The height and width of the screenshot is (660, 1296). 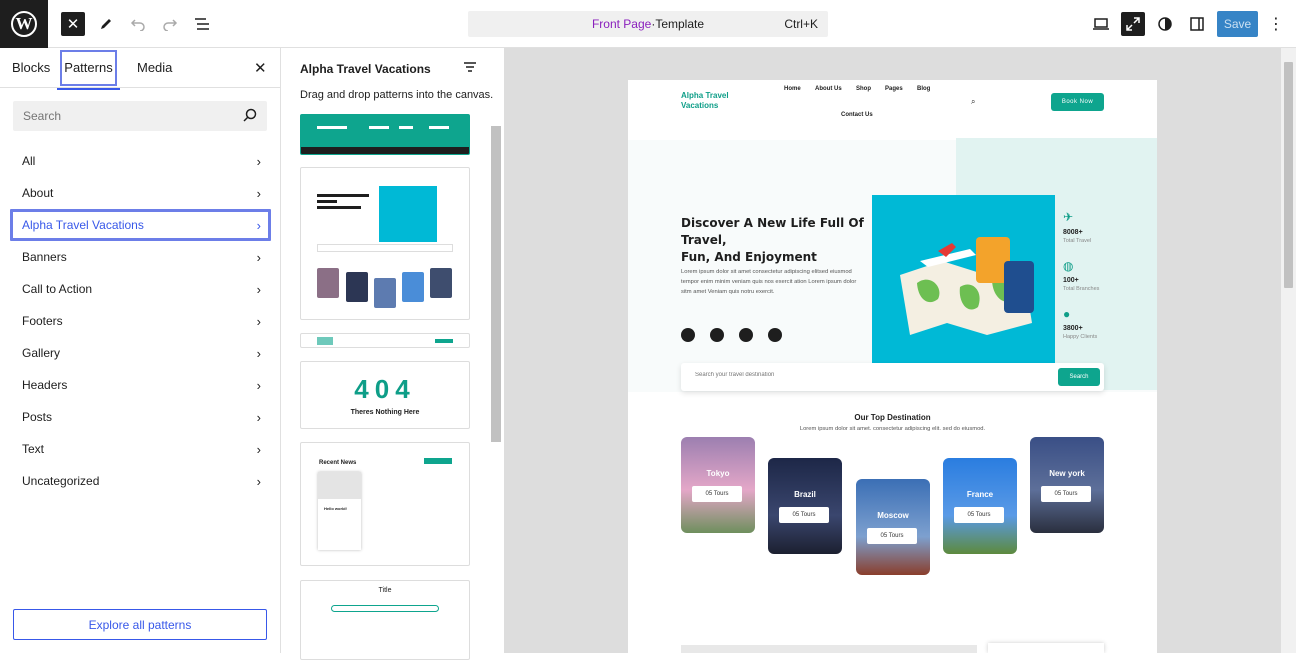 I want to click on wordpress-logo-button: W, so click(x=24, y=24).